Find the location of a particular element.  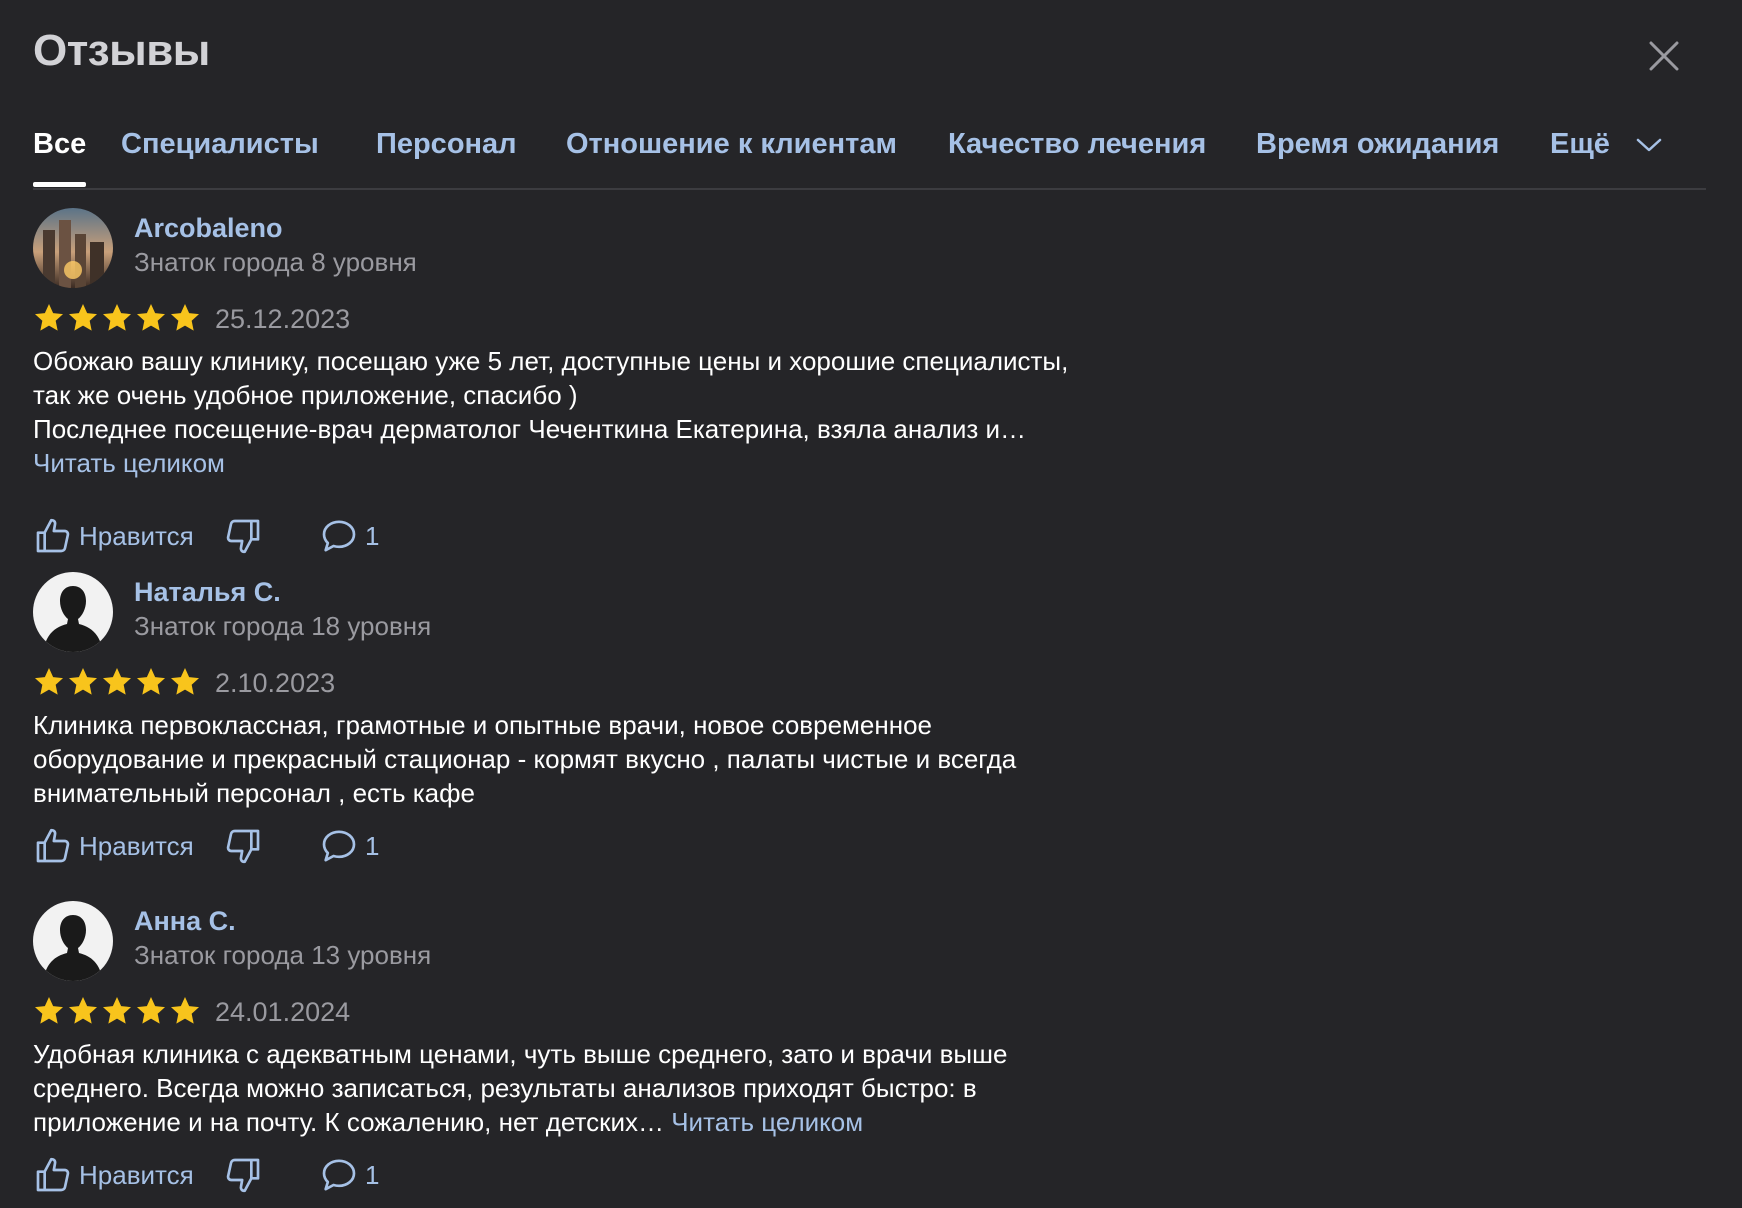

tab-treatment-quality: Качество лечения is located at coordinates (1077, 144).